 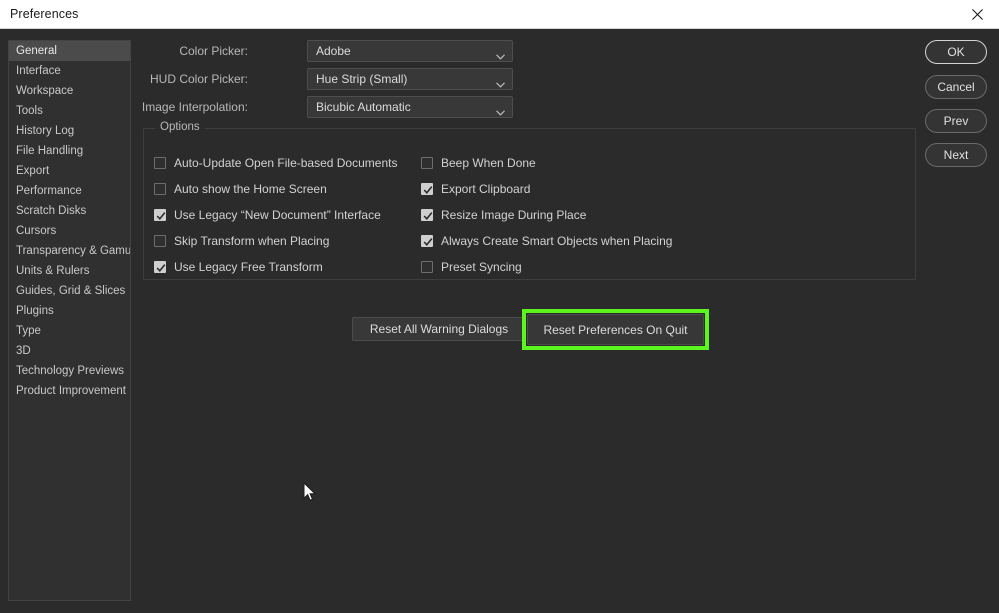 I want to click on image-interpolation-select: Bicubic Automatic, so click(x=410, y=107).